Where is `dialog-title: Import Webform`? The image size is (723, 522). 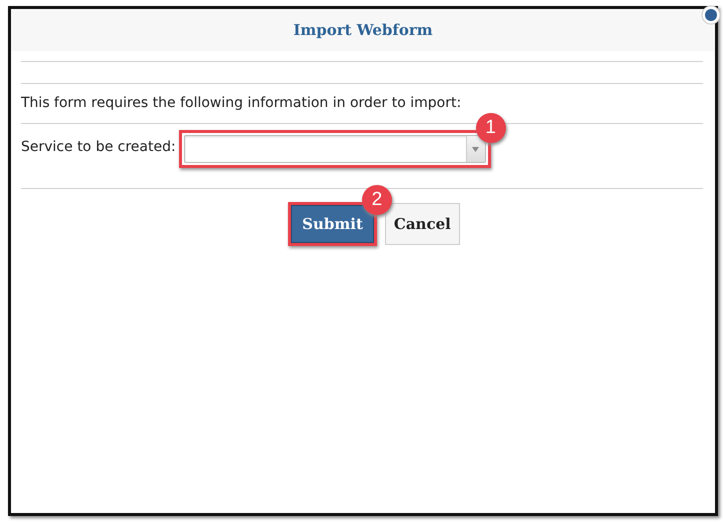
dialog-title: Import Webform is located at coordinates (363, 30).